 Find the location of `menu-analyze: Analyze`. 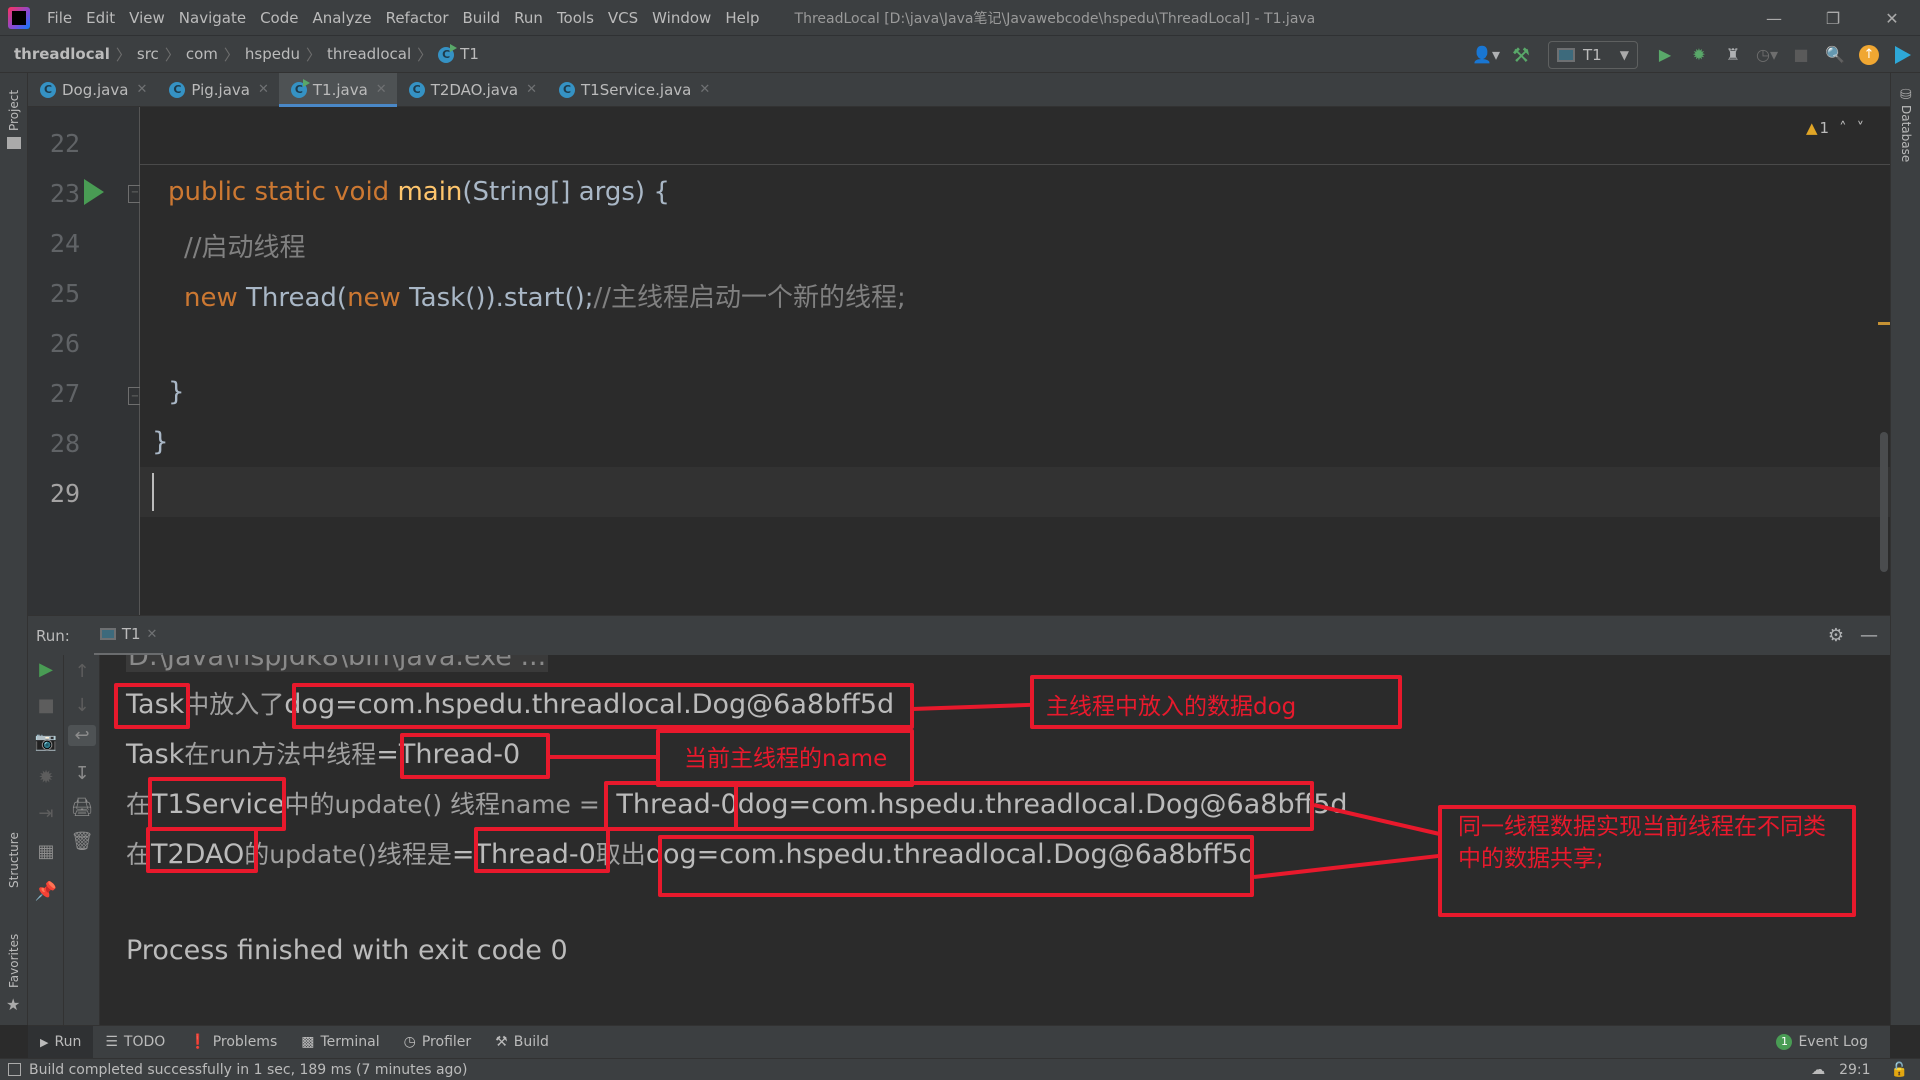

menu-analyze: Analyze is located at coordinates (341, 18).